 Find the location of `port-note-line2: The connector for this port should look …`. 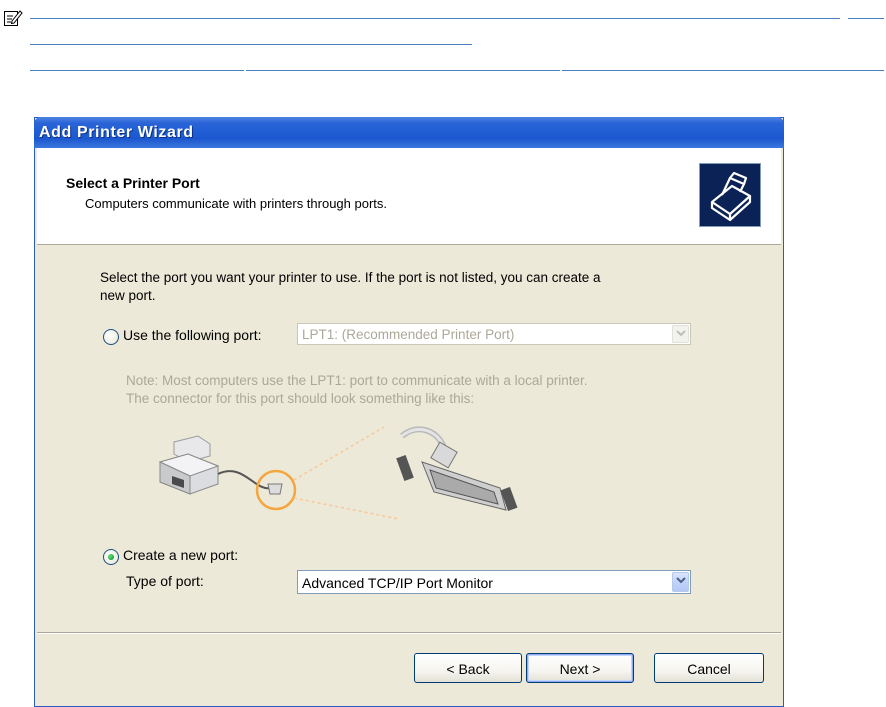

port-note-line2: The connector for this port should look … is located at coordinates (300, 398).